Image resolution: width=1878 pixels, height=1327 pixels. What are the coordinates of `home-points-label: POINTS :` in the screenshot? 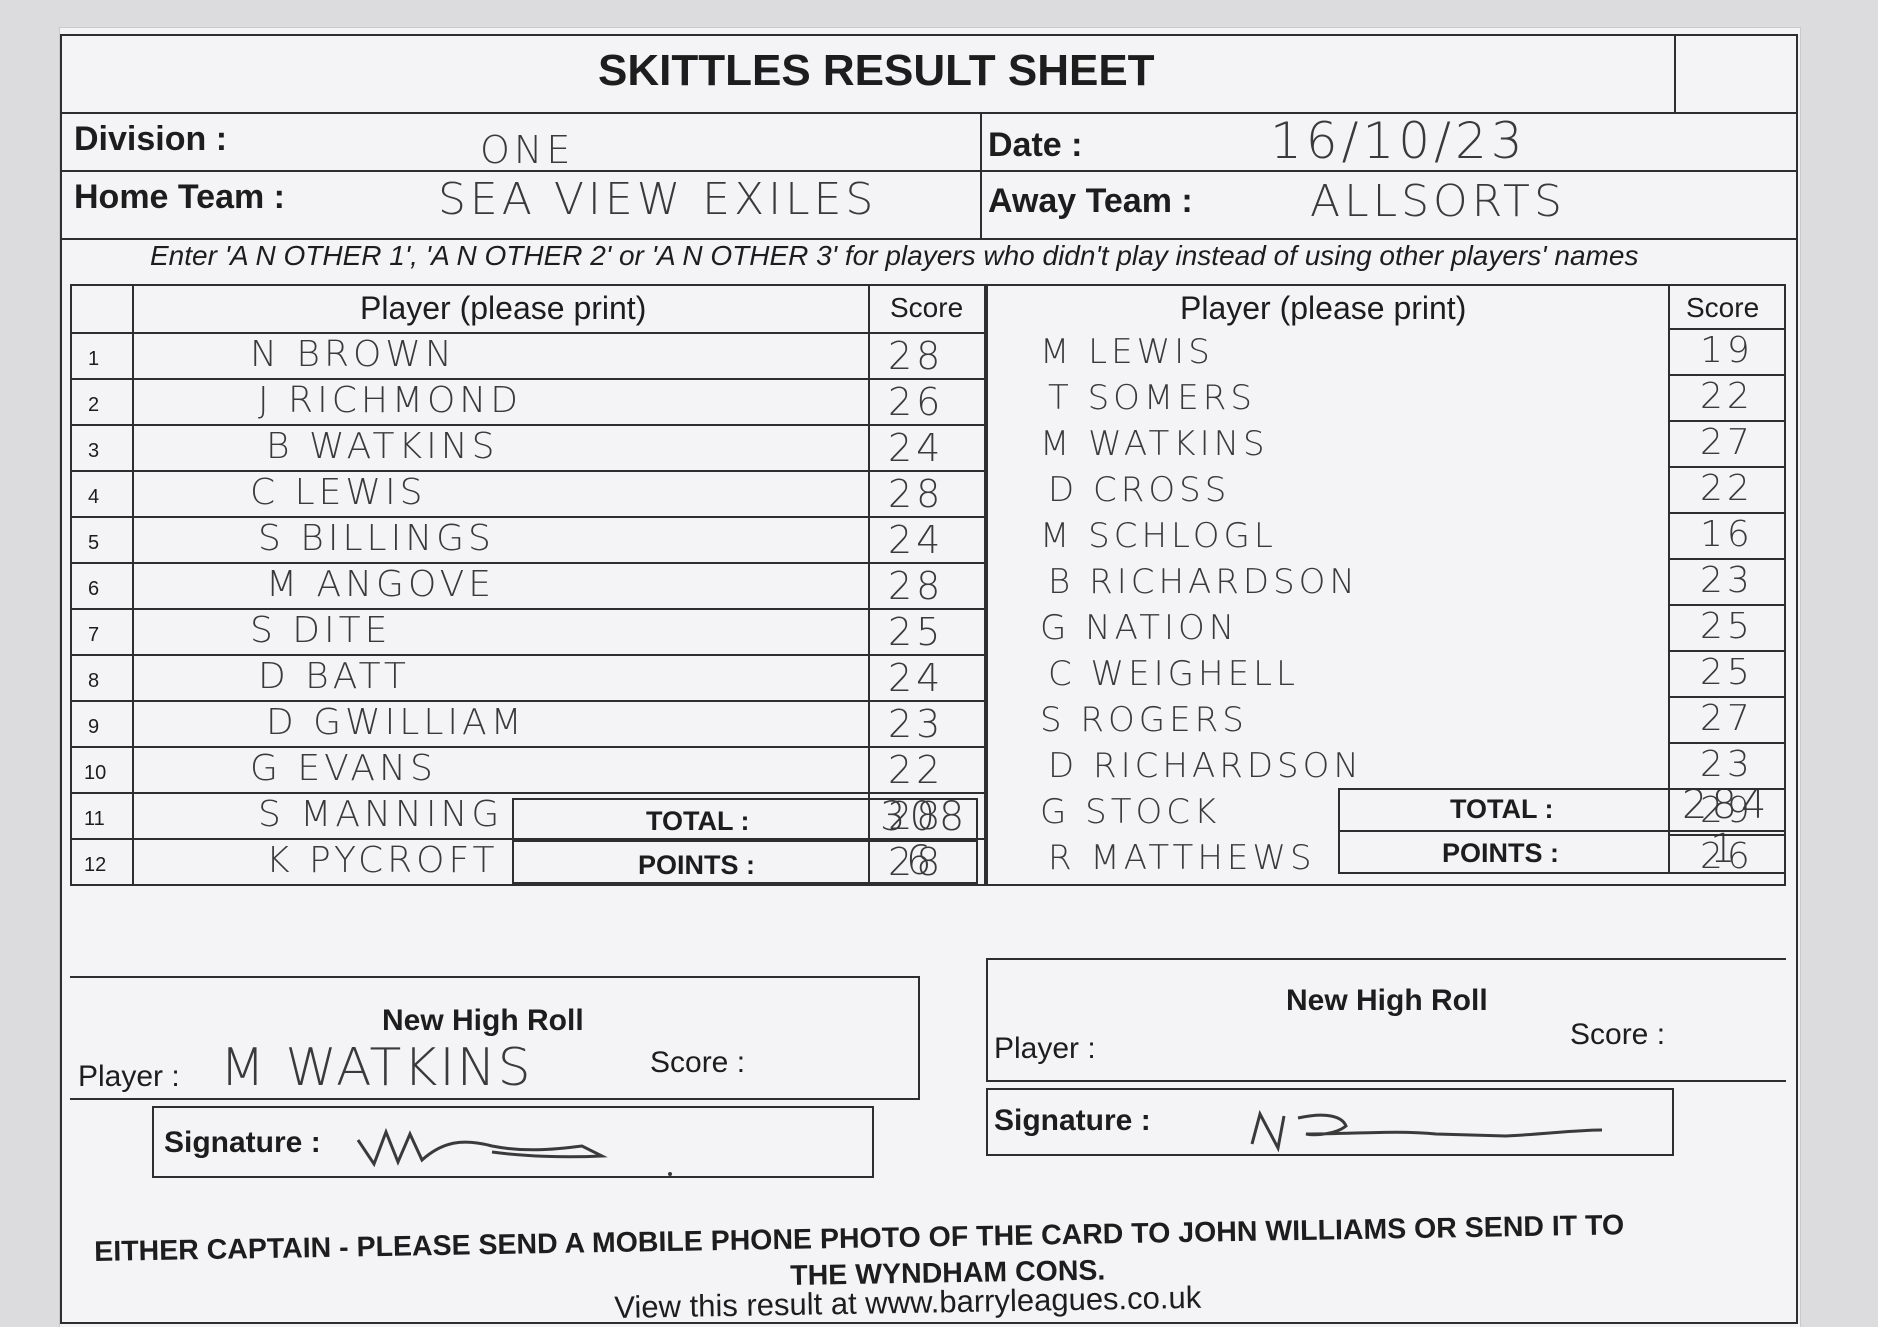 It's located at (697, 865).